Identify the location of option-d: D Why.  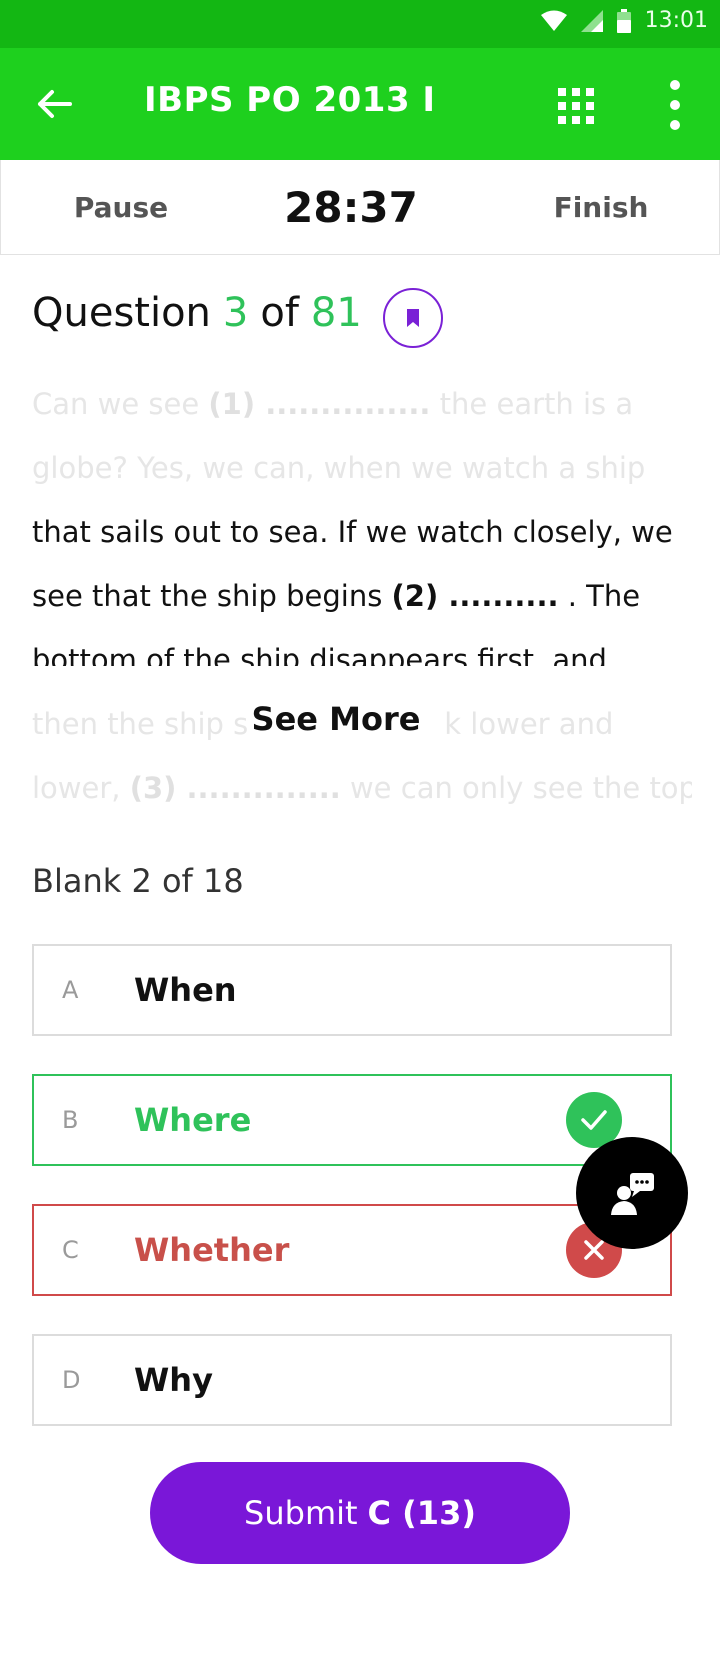
(352, 1380).